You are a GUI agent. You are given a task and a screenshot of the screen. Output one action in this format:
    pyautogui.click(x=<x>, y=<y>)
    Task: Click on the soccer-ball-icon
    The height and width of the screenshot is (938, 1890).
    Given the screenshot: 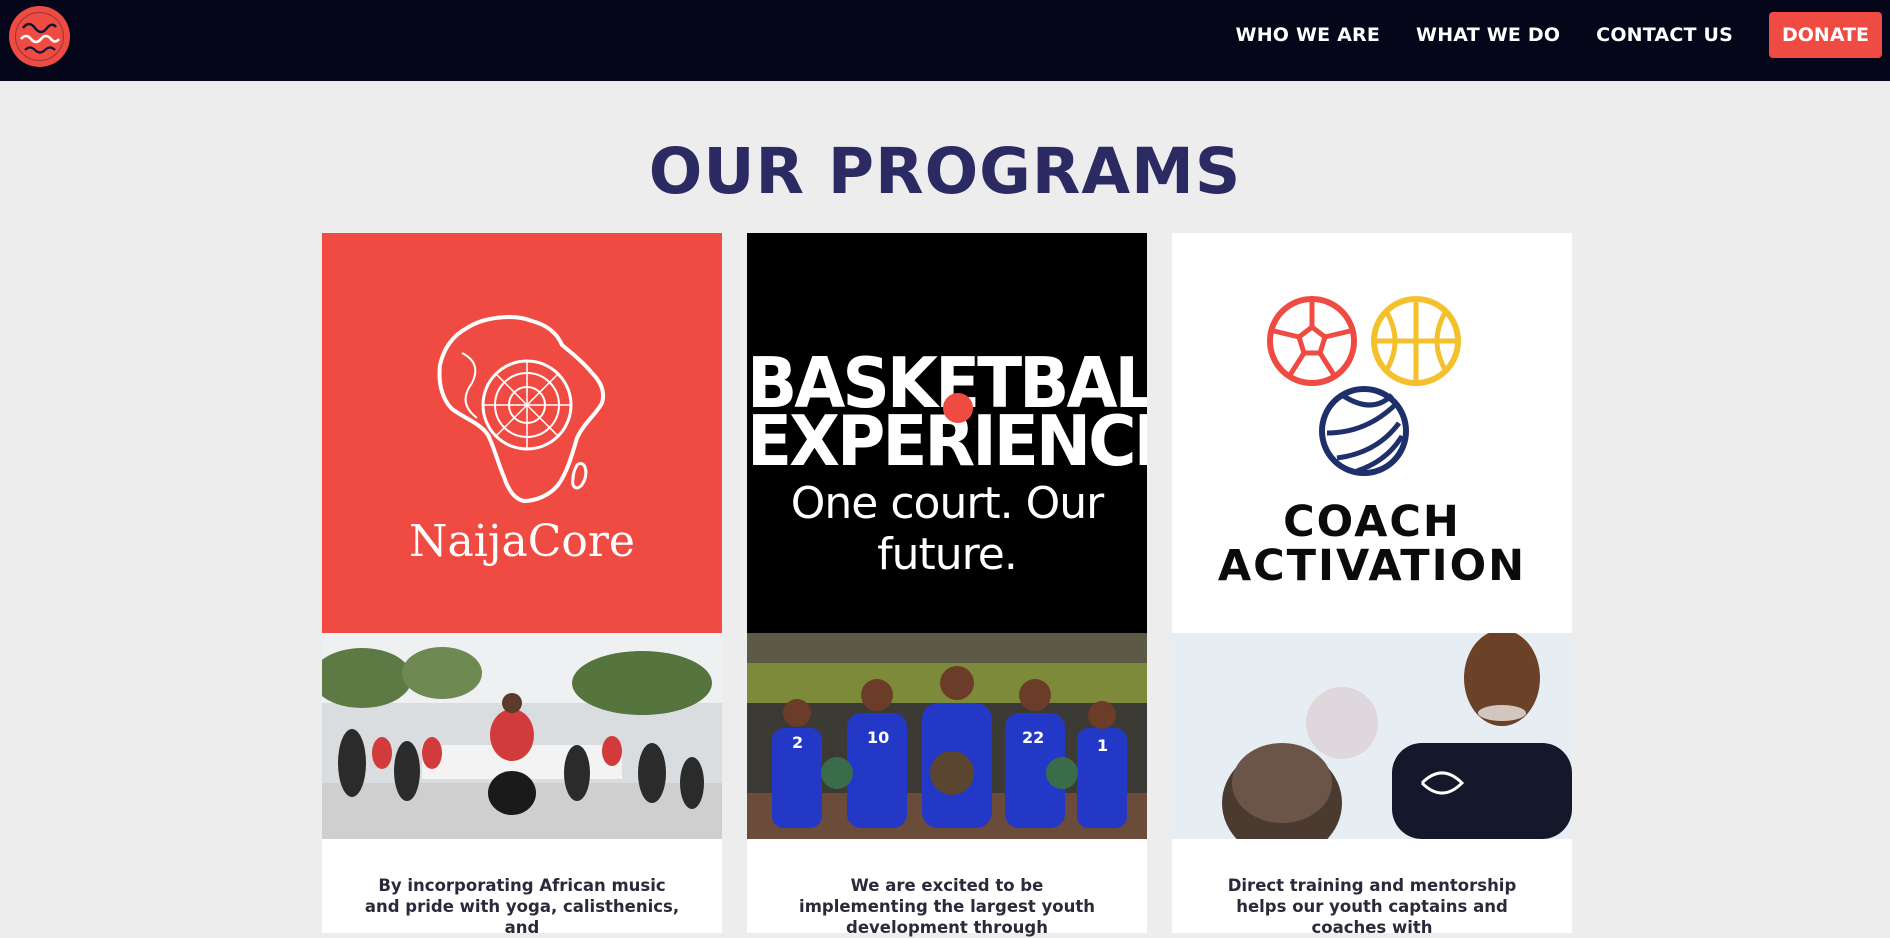 What is the action you would take?
    pyautogui.click(x=1312, y=341)
    